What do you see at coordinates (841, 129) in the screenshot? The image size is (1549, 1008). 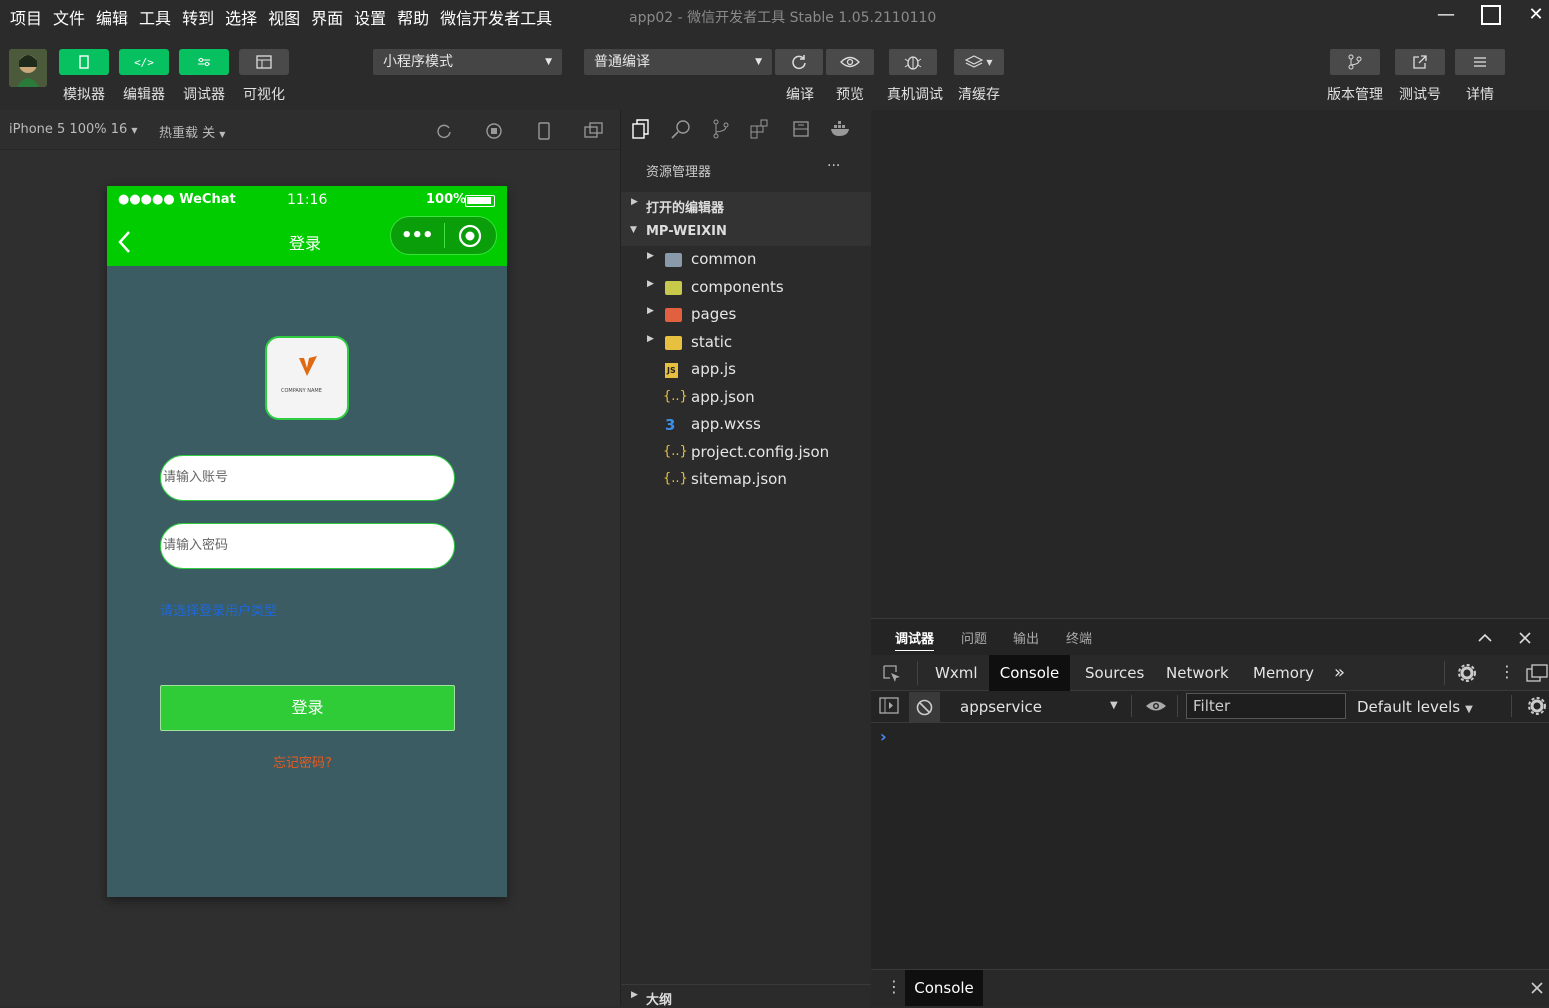 I see `docker-icon` at bounding box center [841, 129].